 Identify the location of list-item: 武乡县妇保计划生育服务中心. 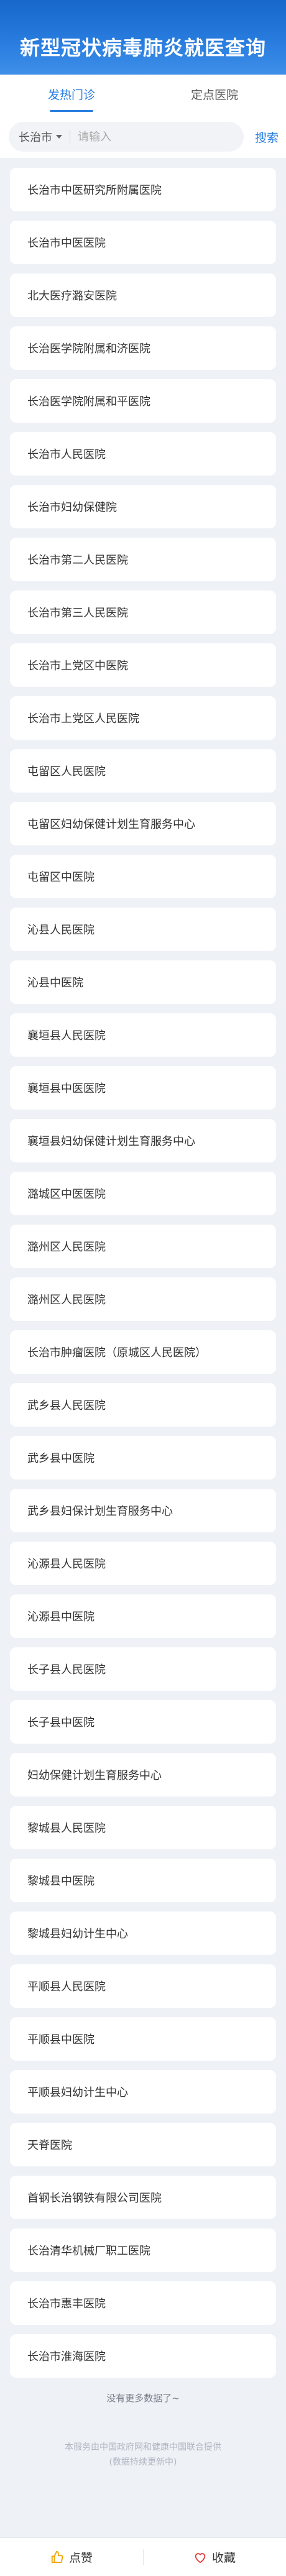
(143, 1510).